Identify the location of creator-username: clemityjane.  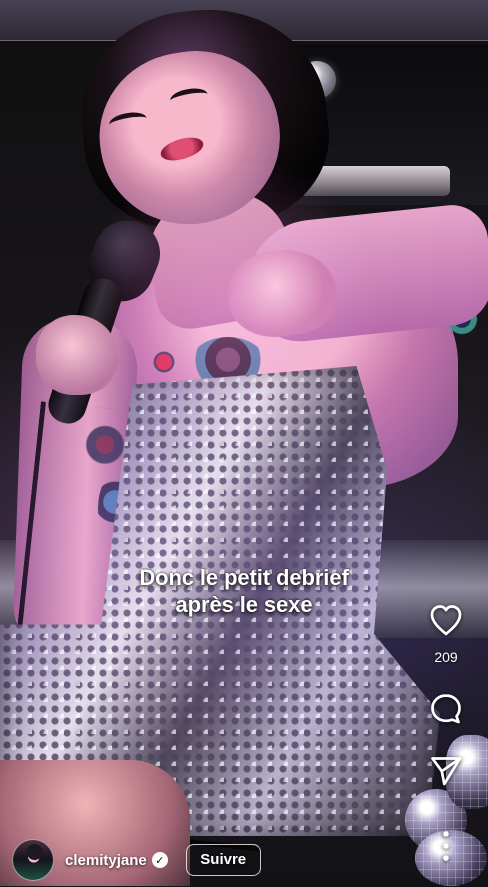
(106, 860).